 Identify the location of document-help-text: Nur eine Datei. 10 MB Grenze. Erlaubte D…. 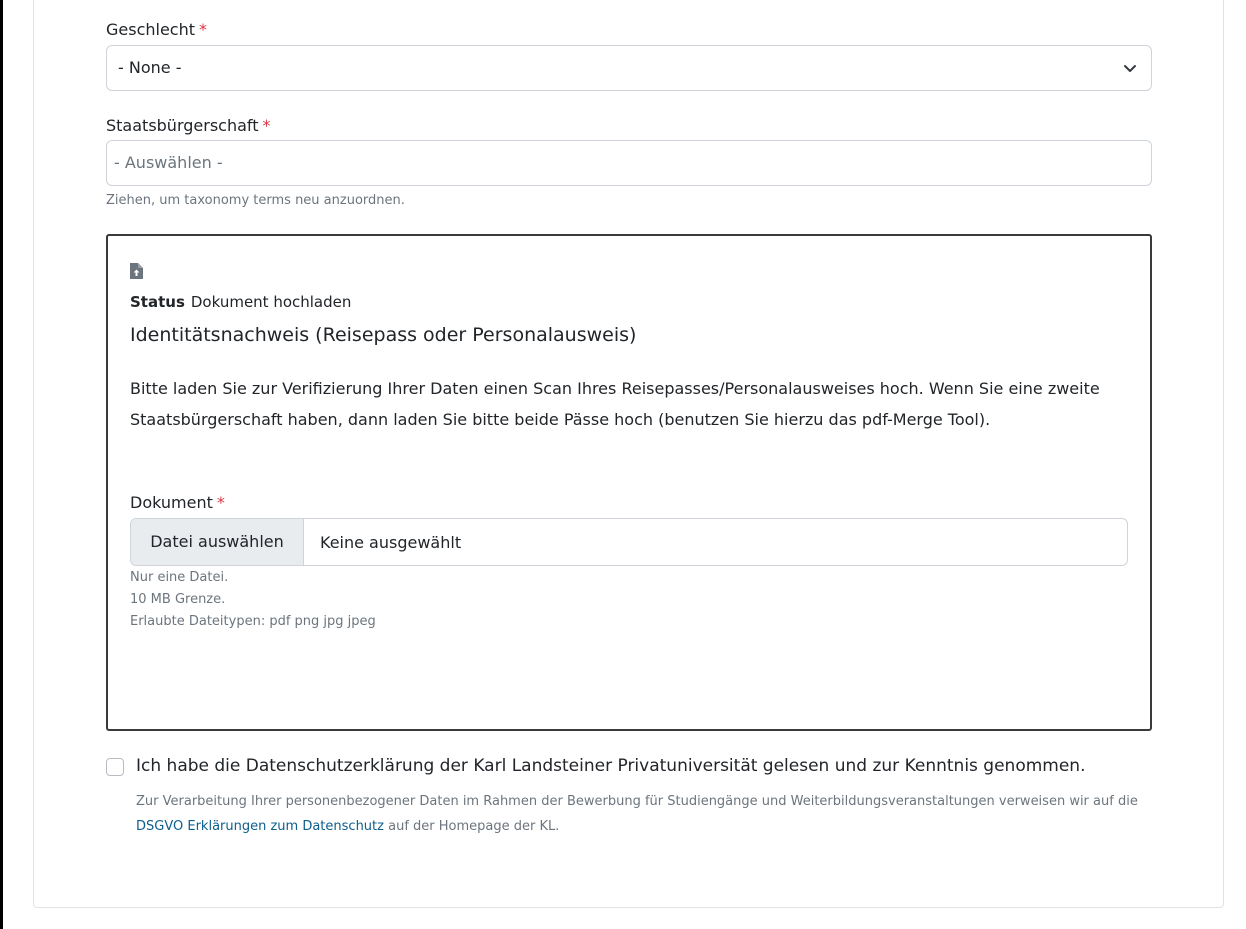
(253, 600).